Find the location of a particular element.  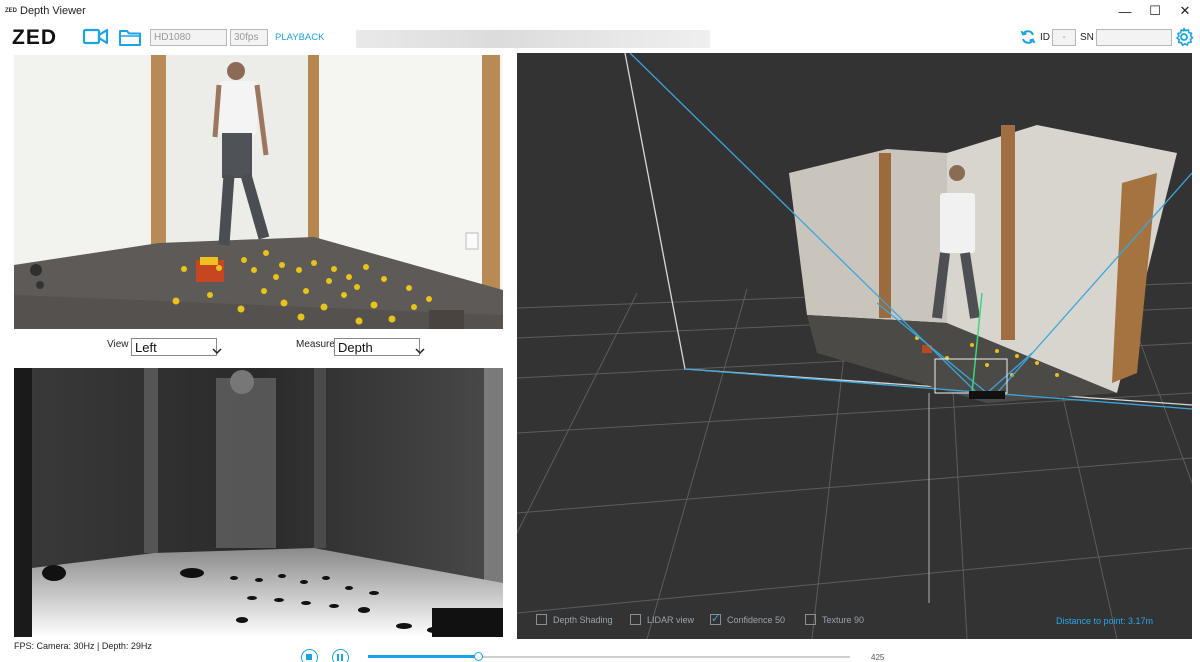

view-select: Left is located at coordinates (176, 347).